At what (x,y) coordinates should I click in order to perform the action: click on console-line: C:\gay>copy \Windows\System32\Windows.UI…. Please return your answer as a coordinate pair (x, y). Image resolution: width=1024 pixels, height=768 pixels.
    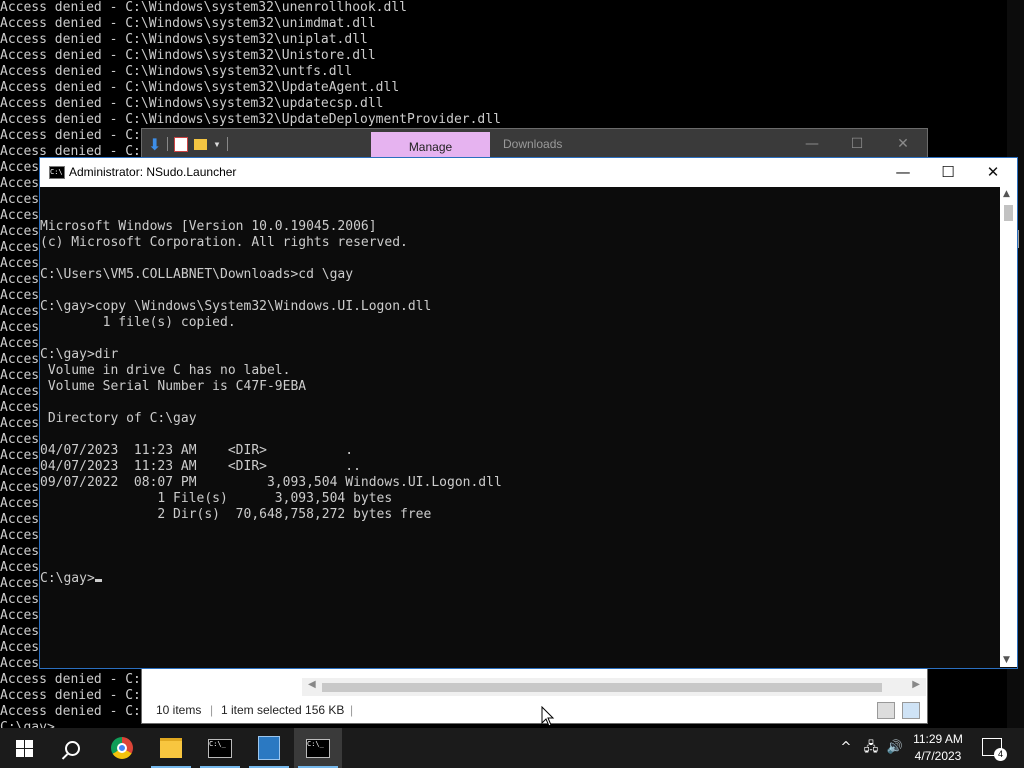
    Looking at the image, I should click on (236, 306).